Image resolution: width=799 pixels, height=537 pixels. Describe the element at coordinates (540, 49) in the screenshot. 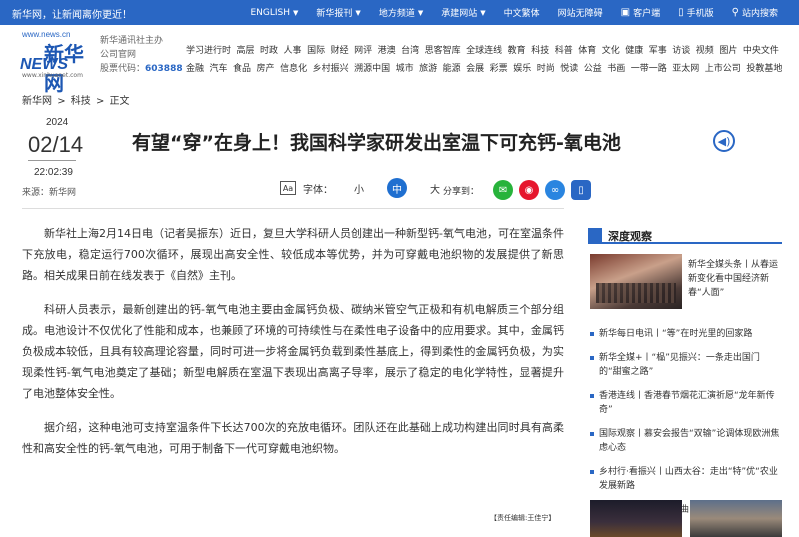

I see `channel-link: 科技` at that location.